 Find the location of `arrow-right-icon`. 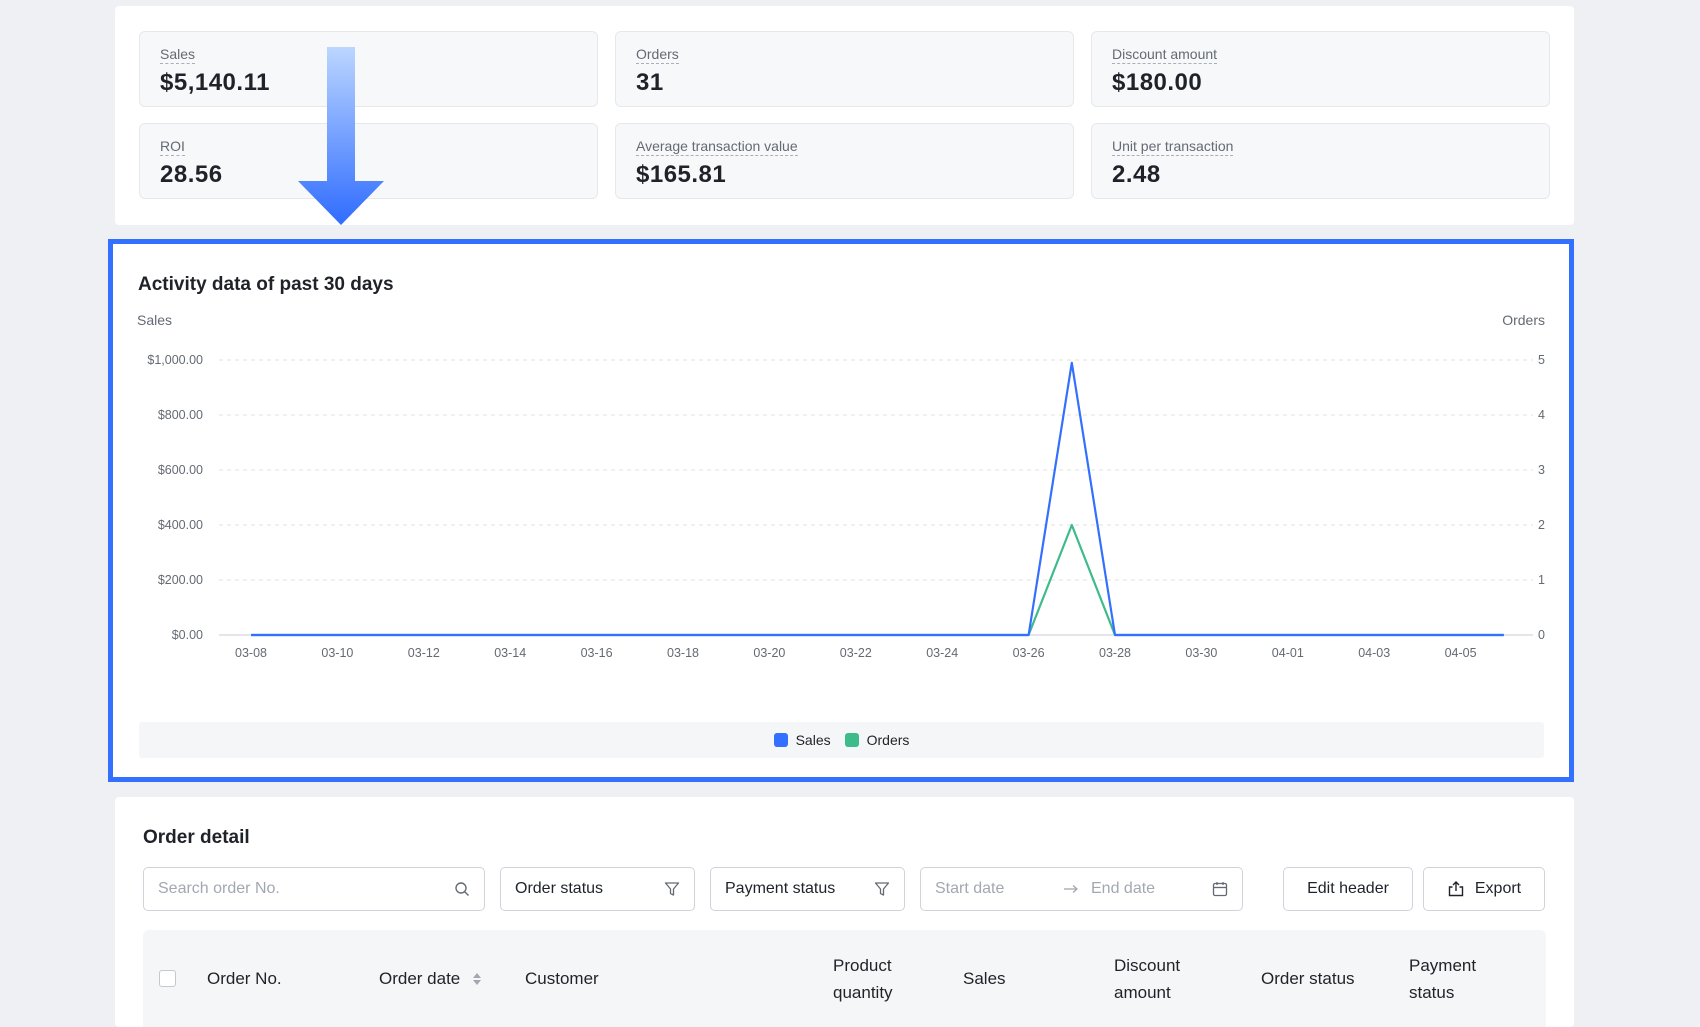

arrow-right-icon is located at coordinates (1071, 889).